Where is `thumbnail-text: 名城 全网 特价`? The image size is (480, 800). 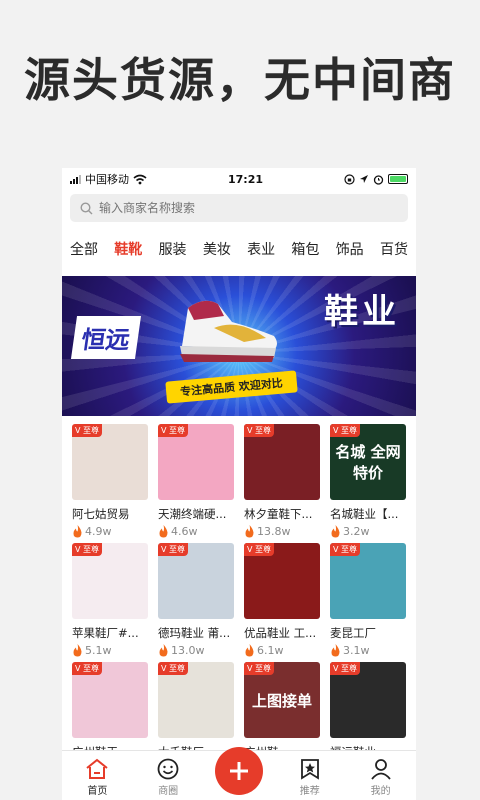
thumbnail-text: 名城 全网 特价 is located at coordinates (368, 462).